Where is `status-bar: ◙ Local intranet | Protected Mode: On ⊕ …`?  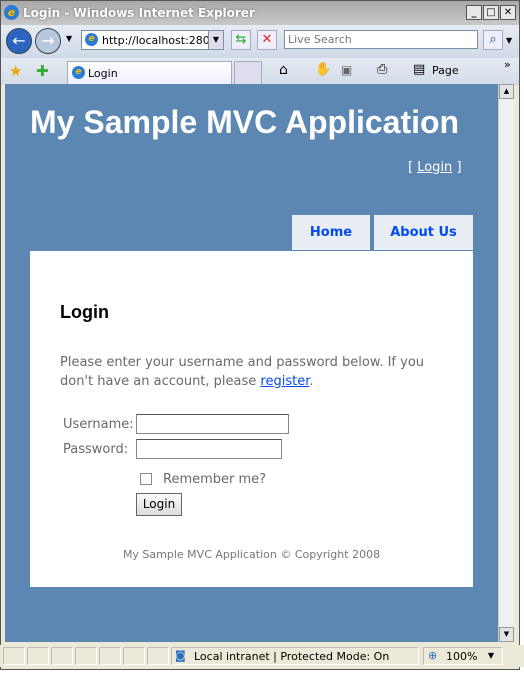 status-bar: ◙ Local intranet | Protected Mode: On ⊕ … is located at coordinates (262, 656).